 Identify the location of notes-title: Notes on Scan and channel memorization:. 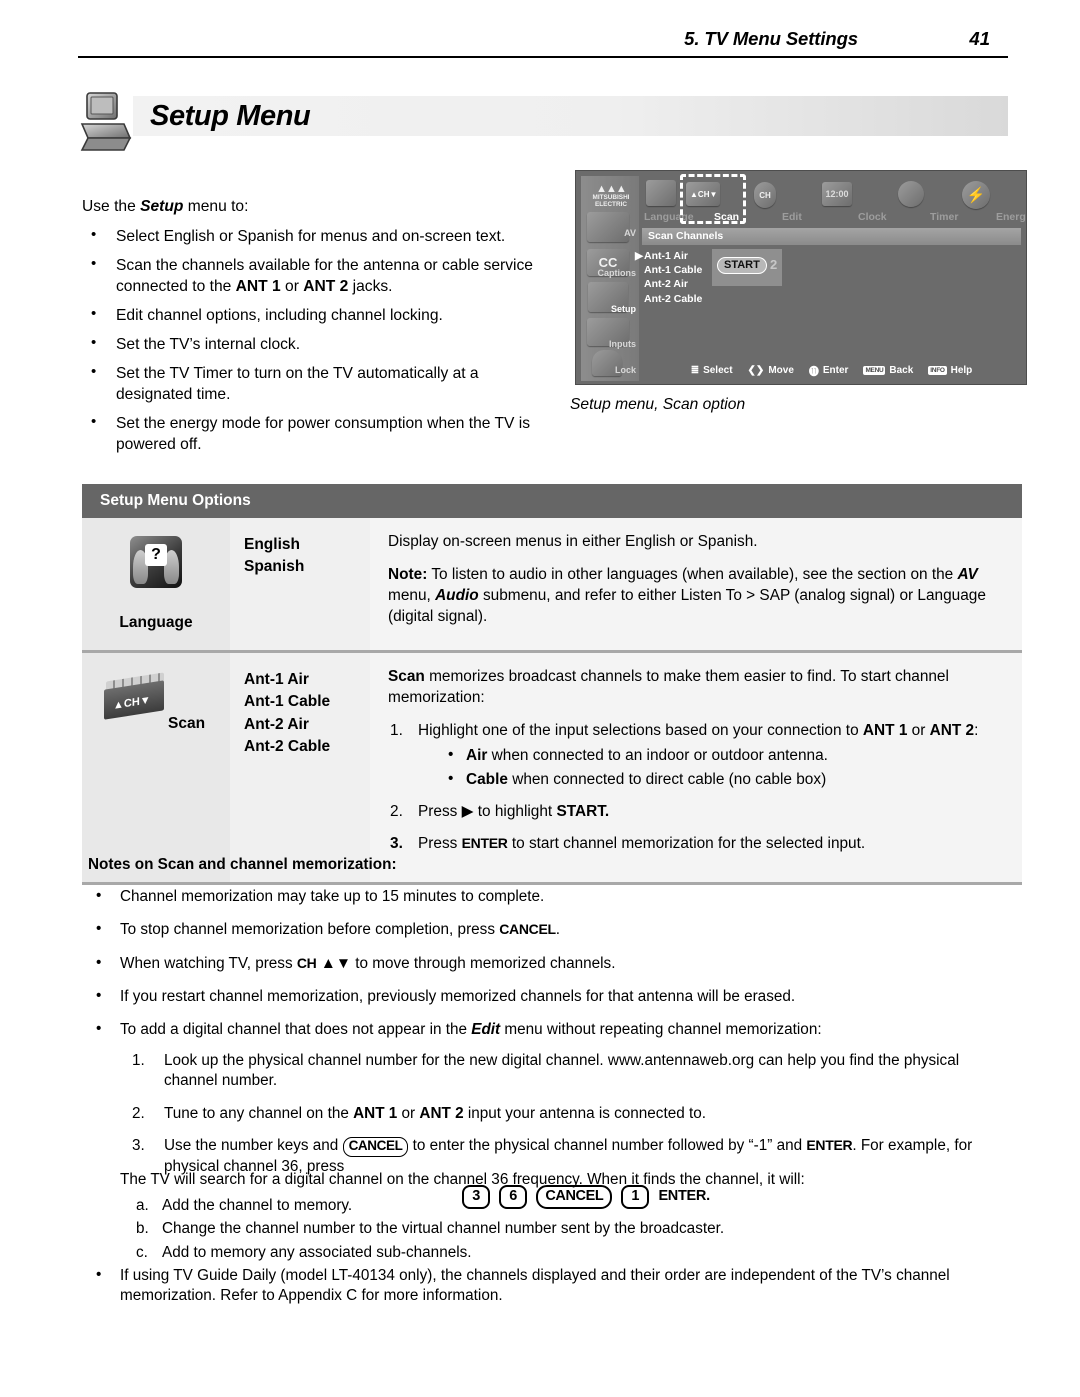
(242, 864).